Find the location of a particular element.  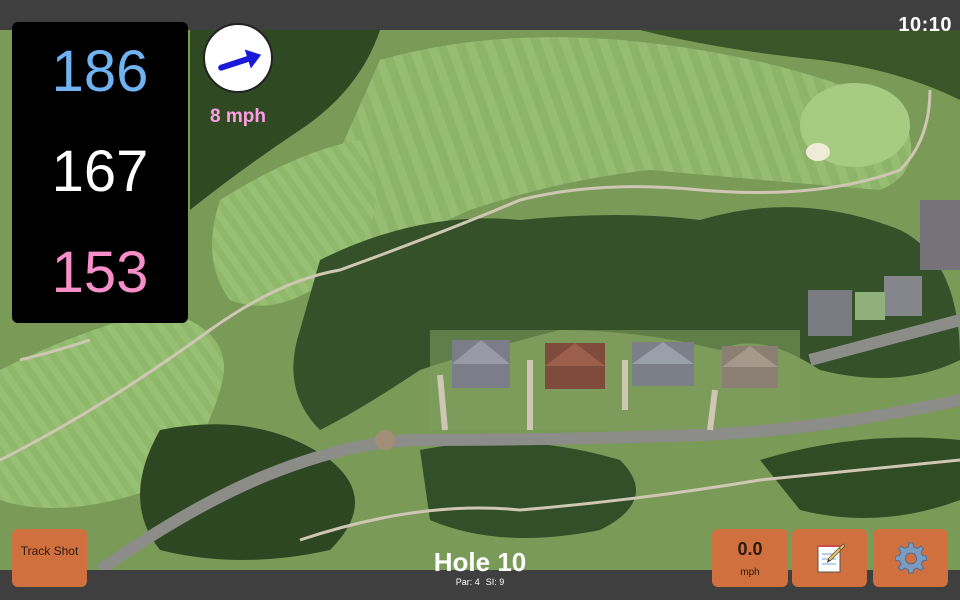

par-label: Par: 4 is located at coordinates (467, 582).